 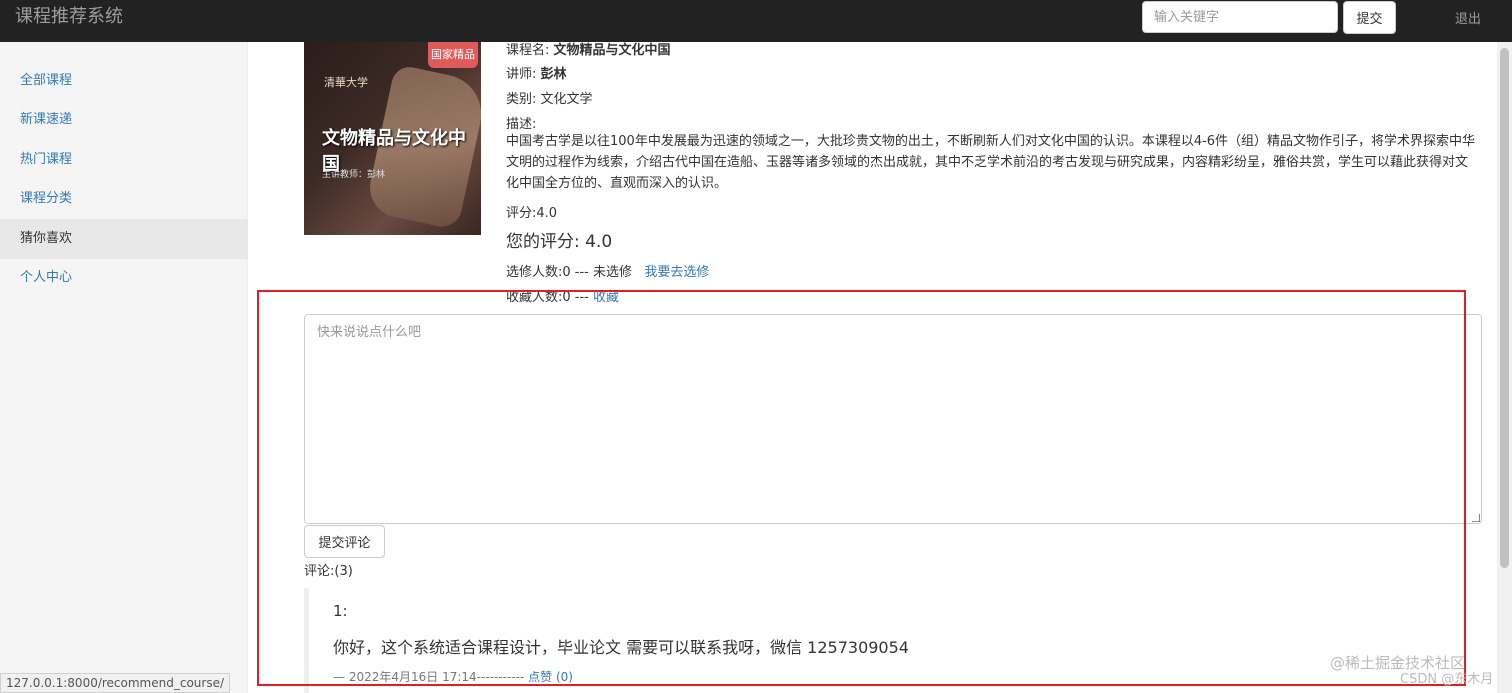 What do you see at coordinates (453, 55) in the screenshot?
I see `cover-badge: 国家精品` at bounding box center [453, 55].